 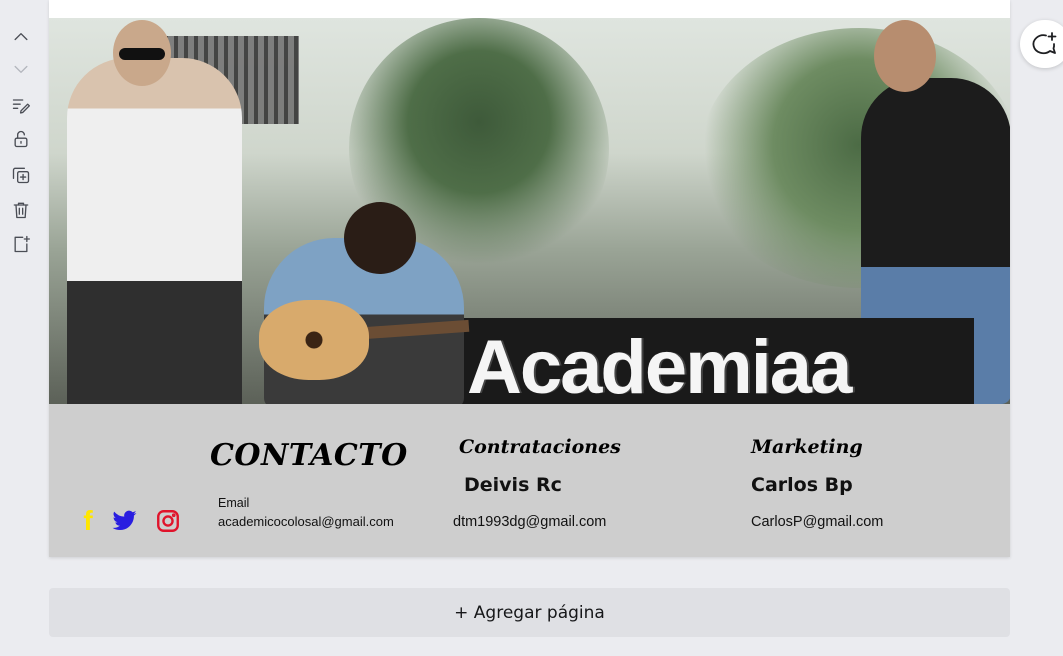 I want to click on contacto-heading: CONTACTO, so click(x=309, y=455).